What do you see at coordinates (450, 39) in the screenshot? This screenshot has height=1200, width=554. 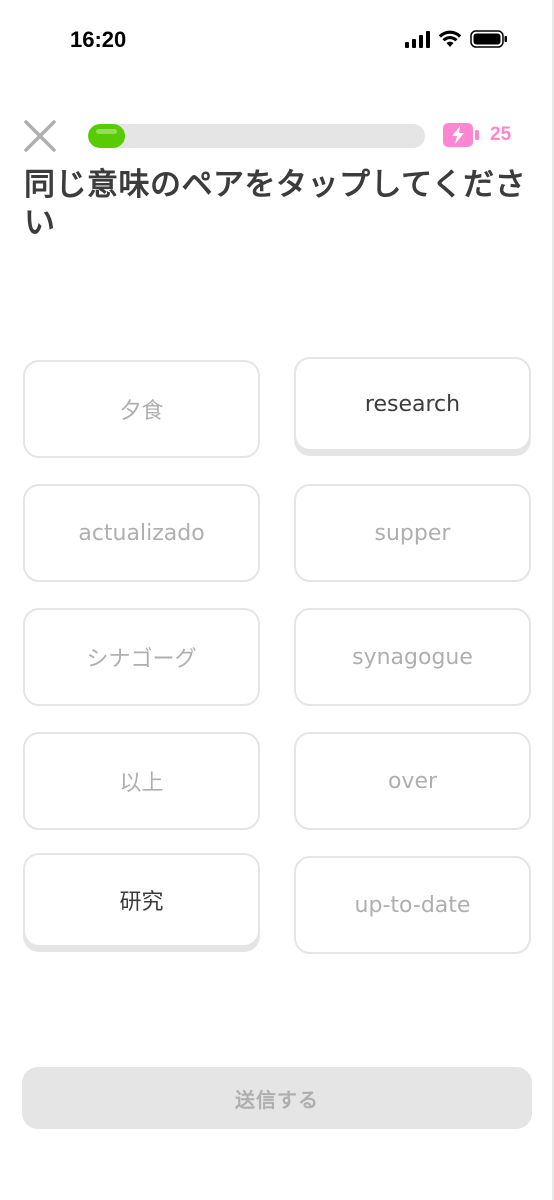 I see `wifi-icon` at bounding box center [450, 39].